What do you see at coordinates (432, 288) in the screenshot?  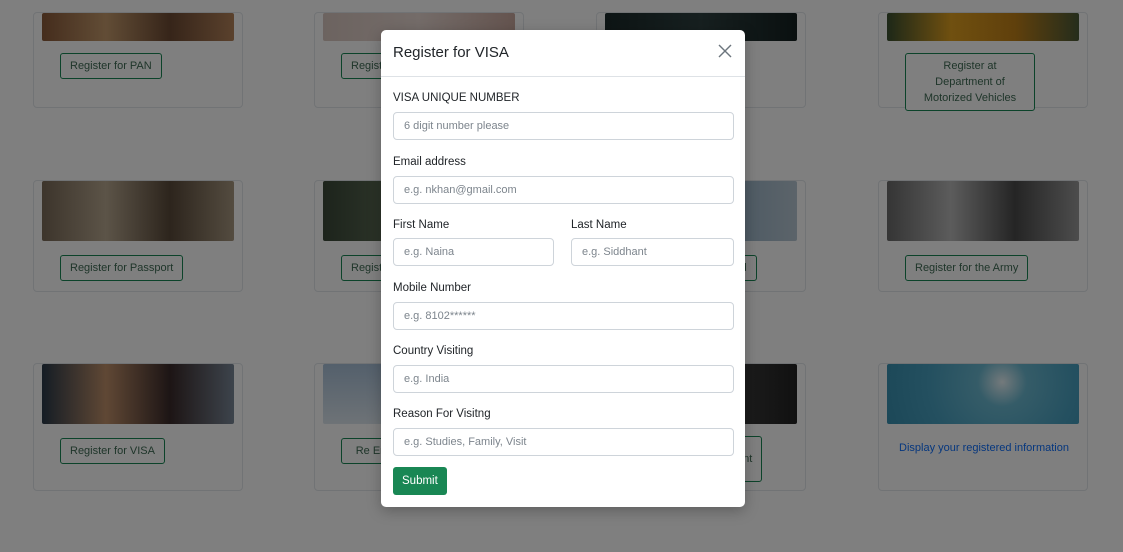 I see `mobile-label: Mobile Number` at bounding box center [432, 288].